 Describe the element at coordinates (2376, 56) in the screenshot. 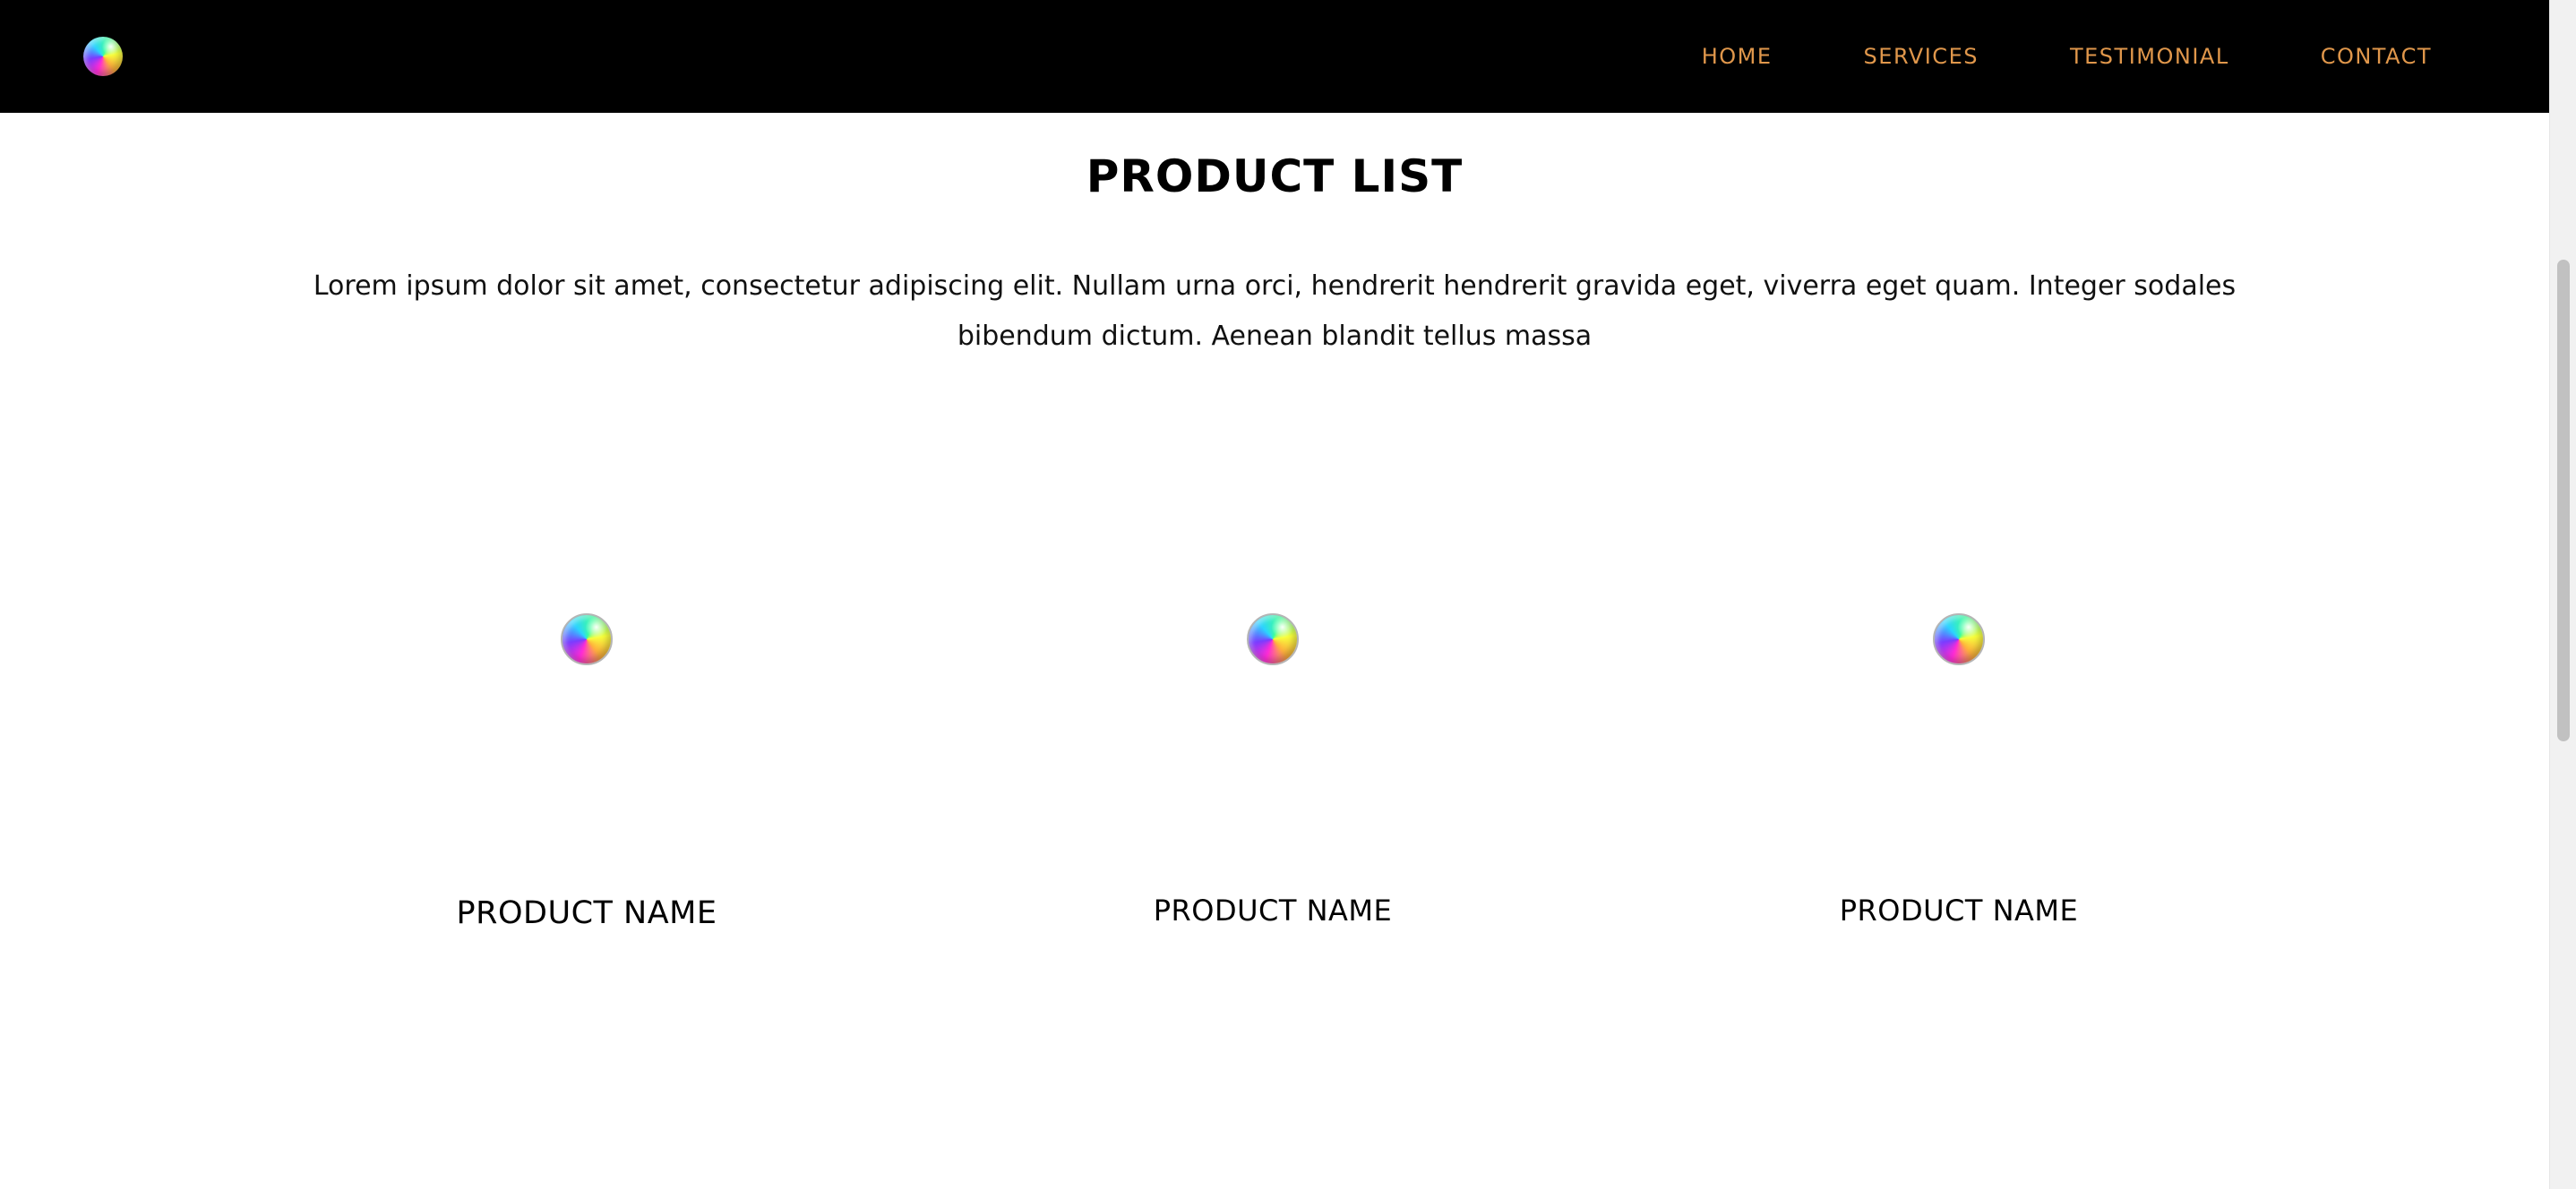

I see `nav-link-contact: CONTACT` at that location.